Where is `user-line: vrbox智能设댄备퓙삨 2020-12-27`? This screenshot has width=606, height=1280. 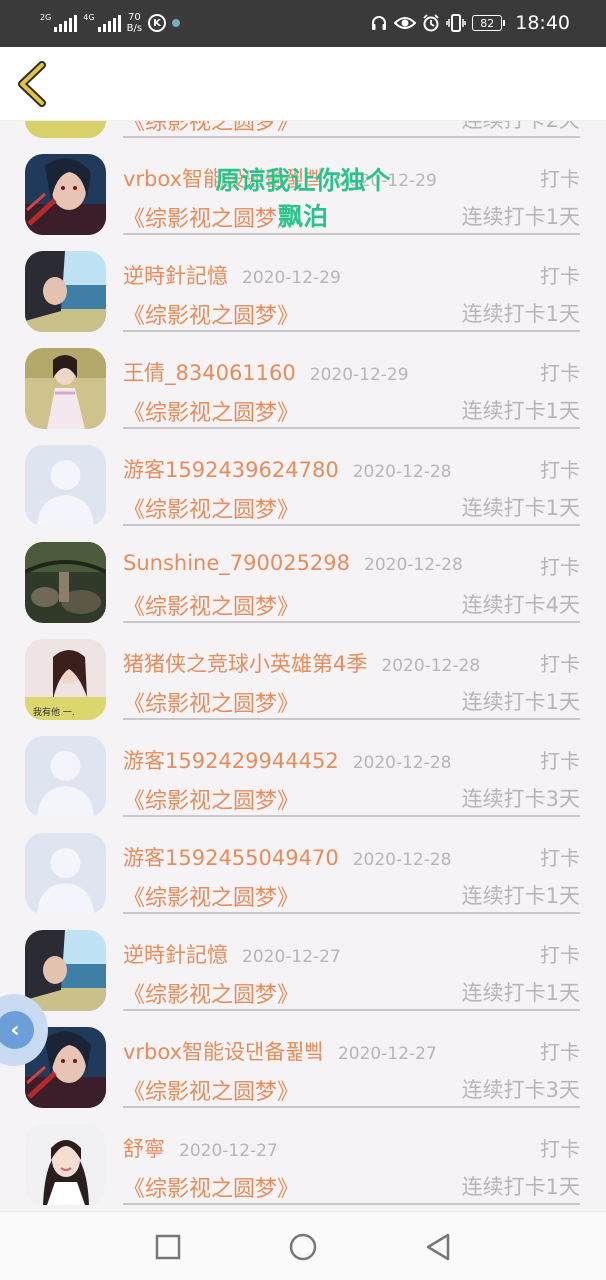 user-line: vrbox智能设댄备퓙삨 2020-12-27 is located at coordinates (280, 1051).